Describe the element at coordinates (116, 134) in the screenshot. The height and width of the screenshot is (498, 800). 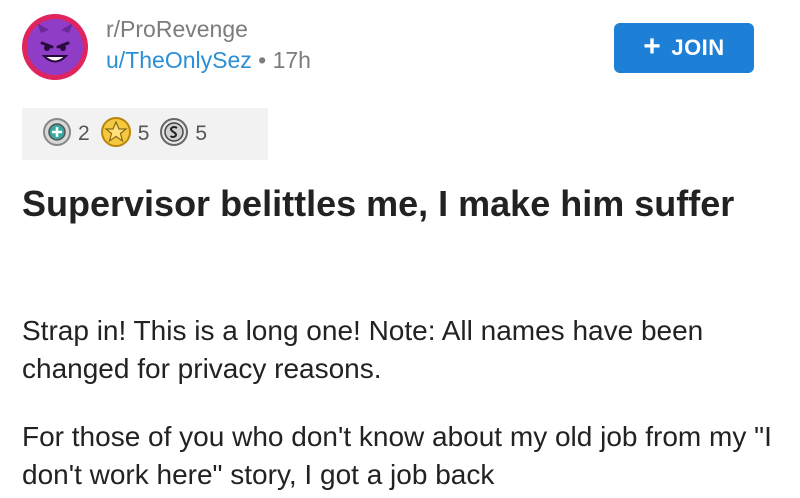
I see `gold-award-icon` at that location.